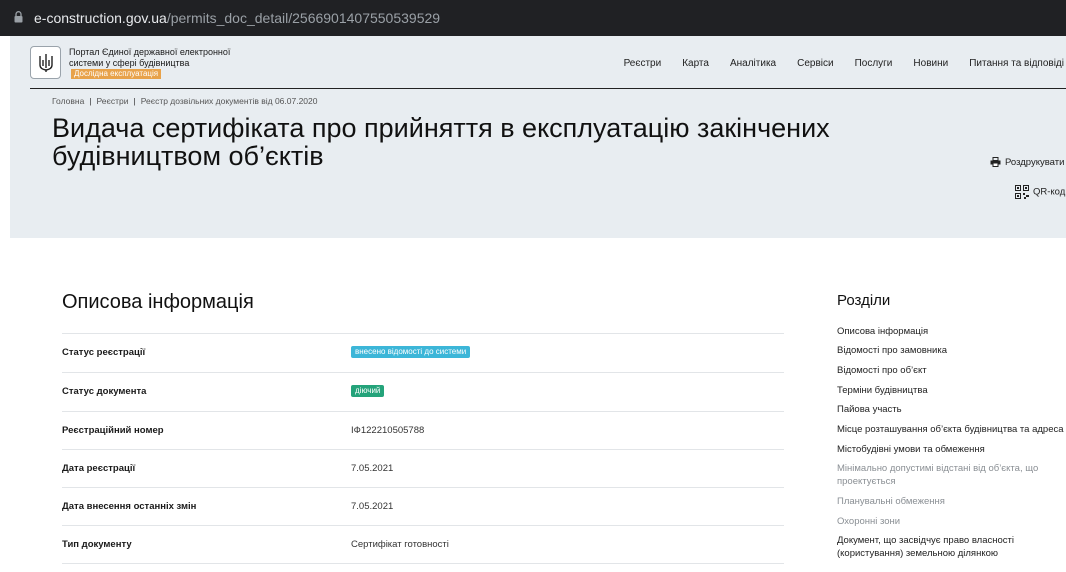  What do you see at coordinates (411, 352) in the screenshot?
I see `status-badge: внесено відомості до системи` at bounding box center [411, 352].